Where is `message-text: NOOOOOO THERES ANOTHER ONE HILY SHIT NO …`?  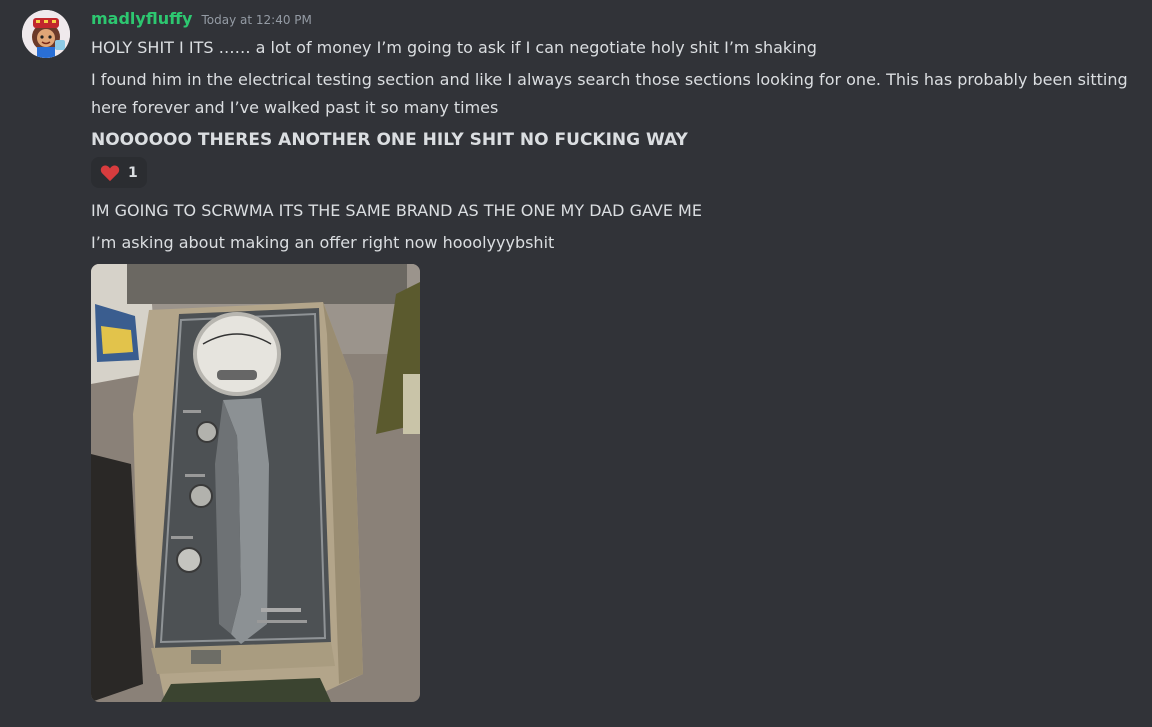
message-text: NOOOOOO THERES ANOTHER ONE HILY SHIT NO … is located at coordinates (389, 140).